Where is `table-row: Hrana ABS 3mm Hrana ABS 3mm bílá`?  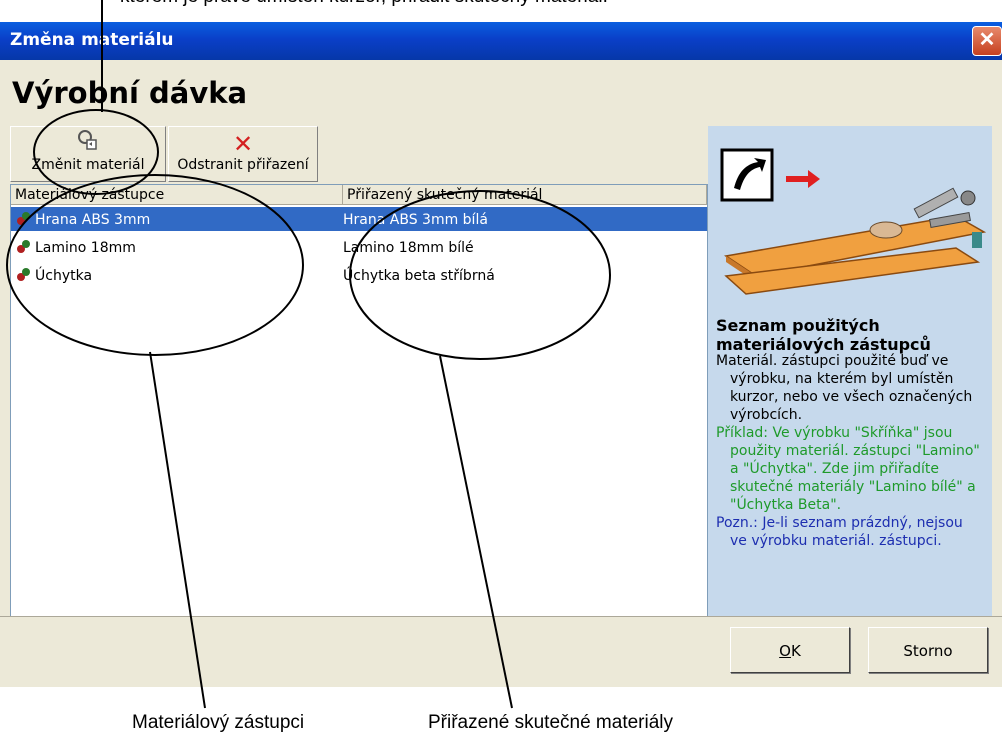
table-row: Hrana ABS 3mm Hrana ABS 3mm bílá is located at coordinates (359, 220).